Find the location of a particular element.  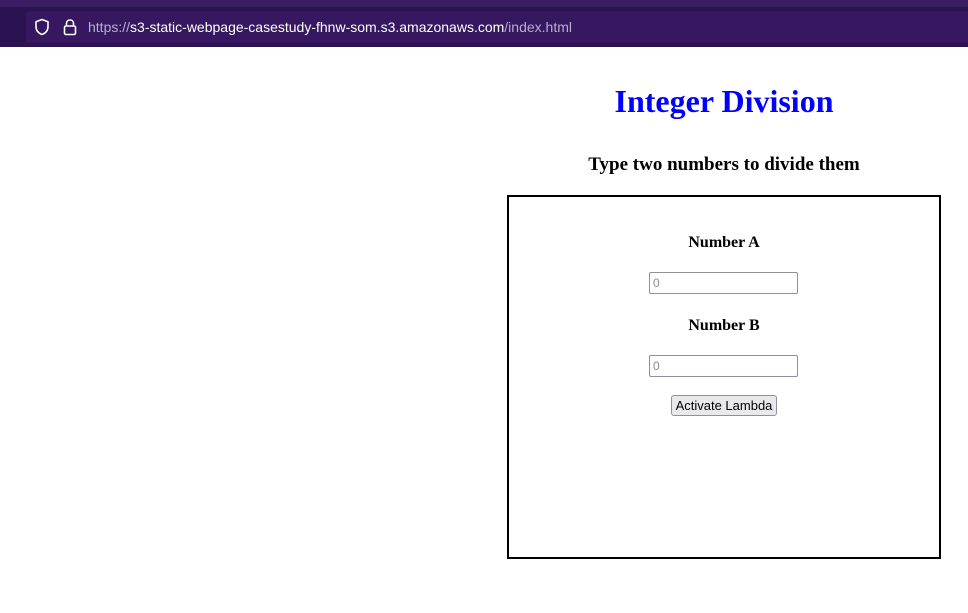

number-b-input is located at coordinates (723, 366).